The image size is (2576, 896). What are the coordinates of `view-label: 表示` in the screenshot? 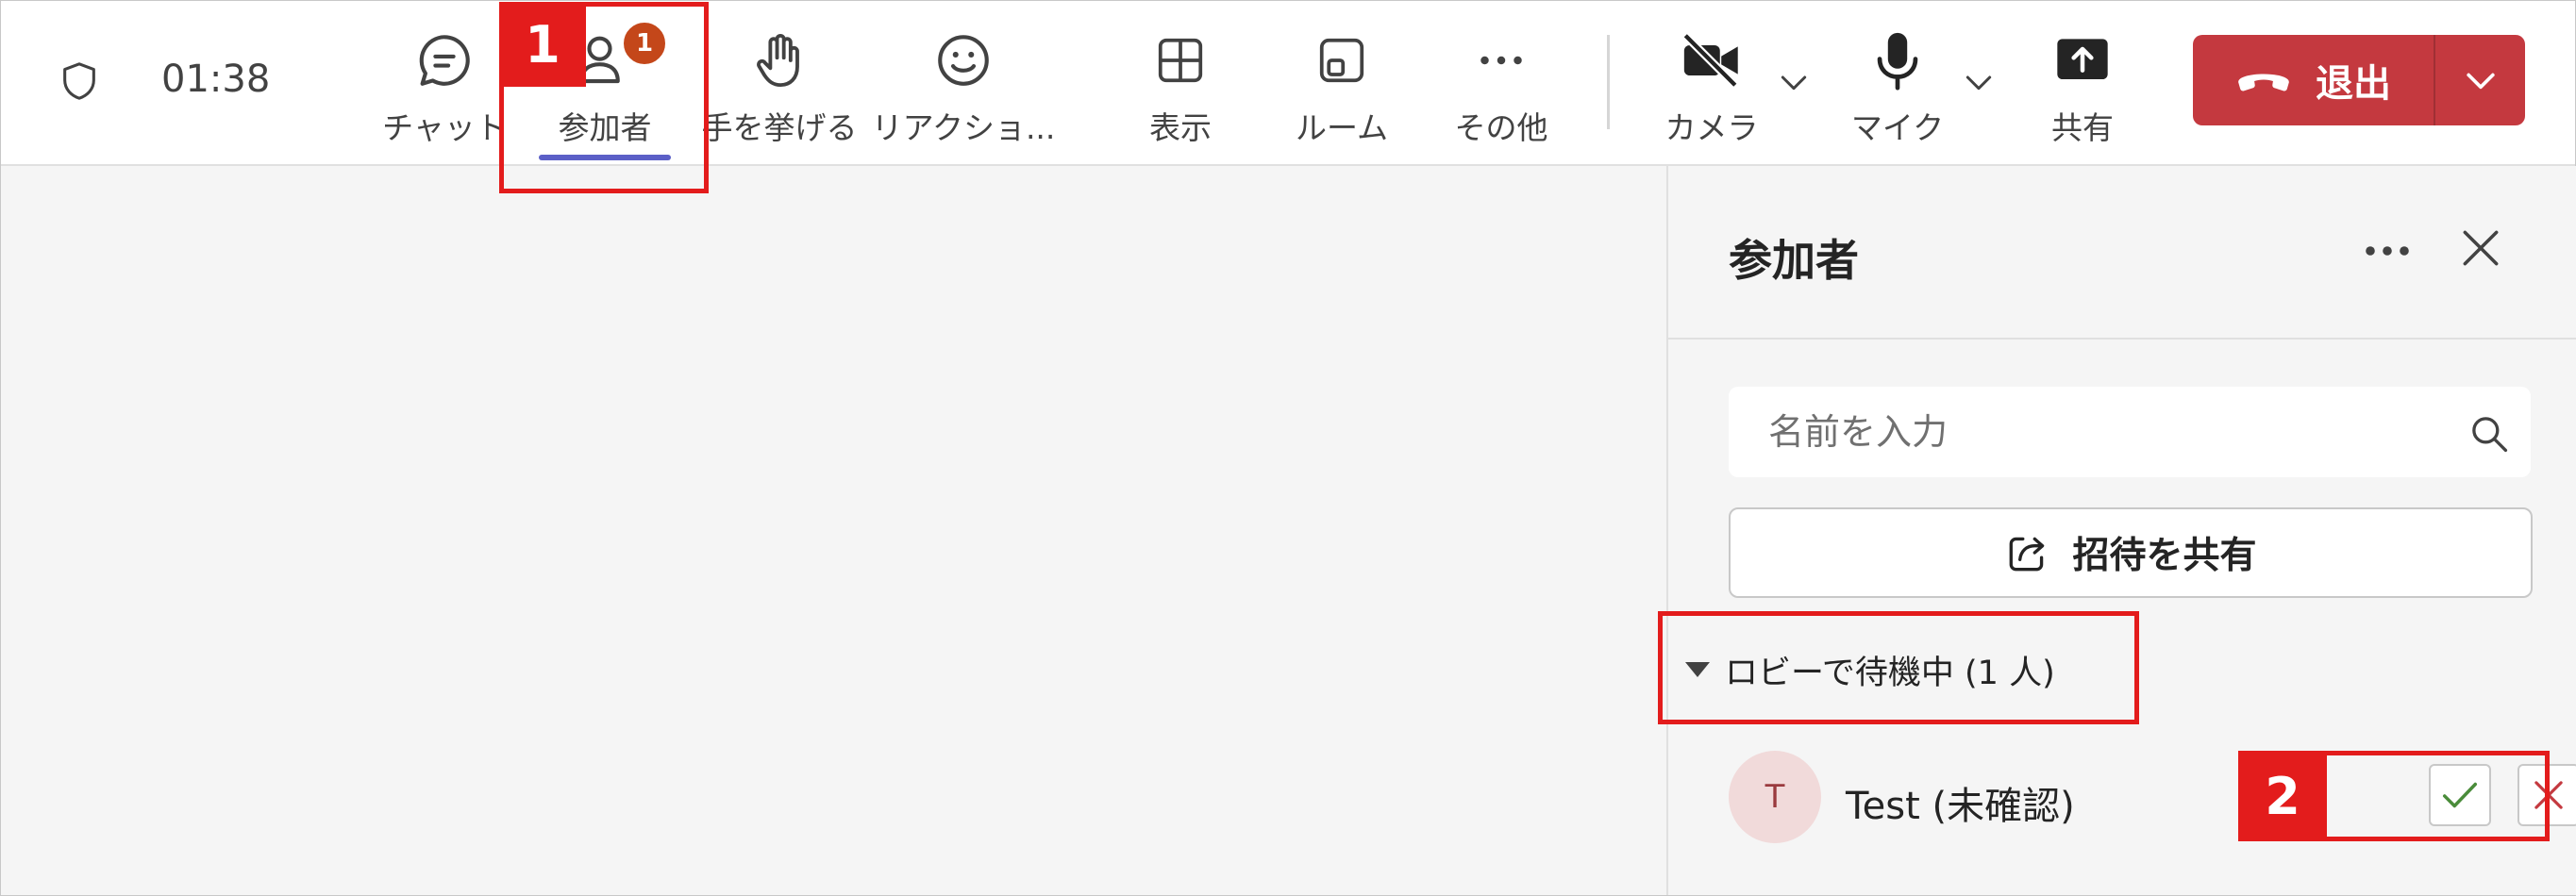 It's located at (1180, 128).